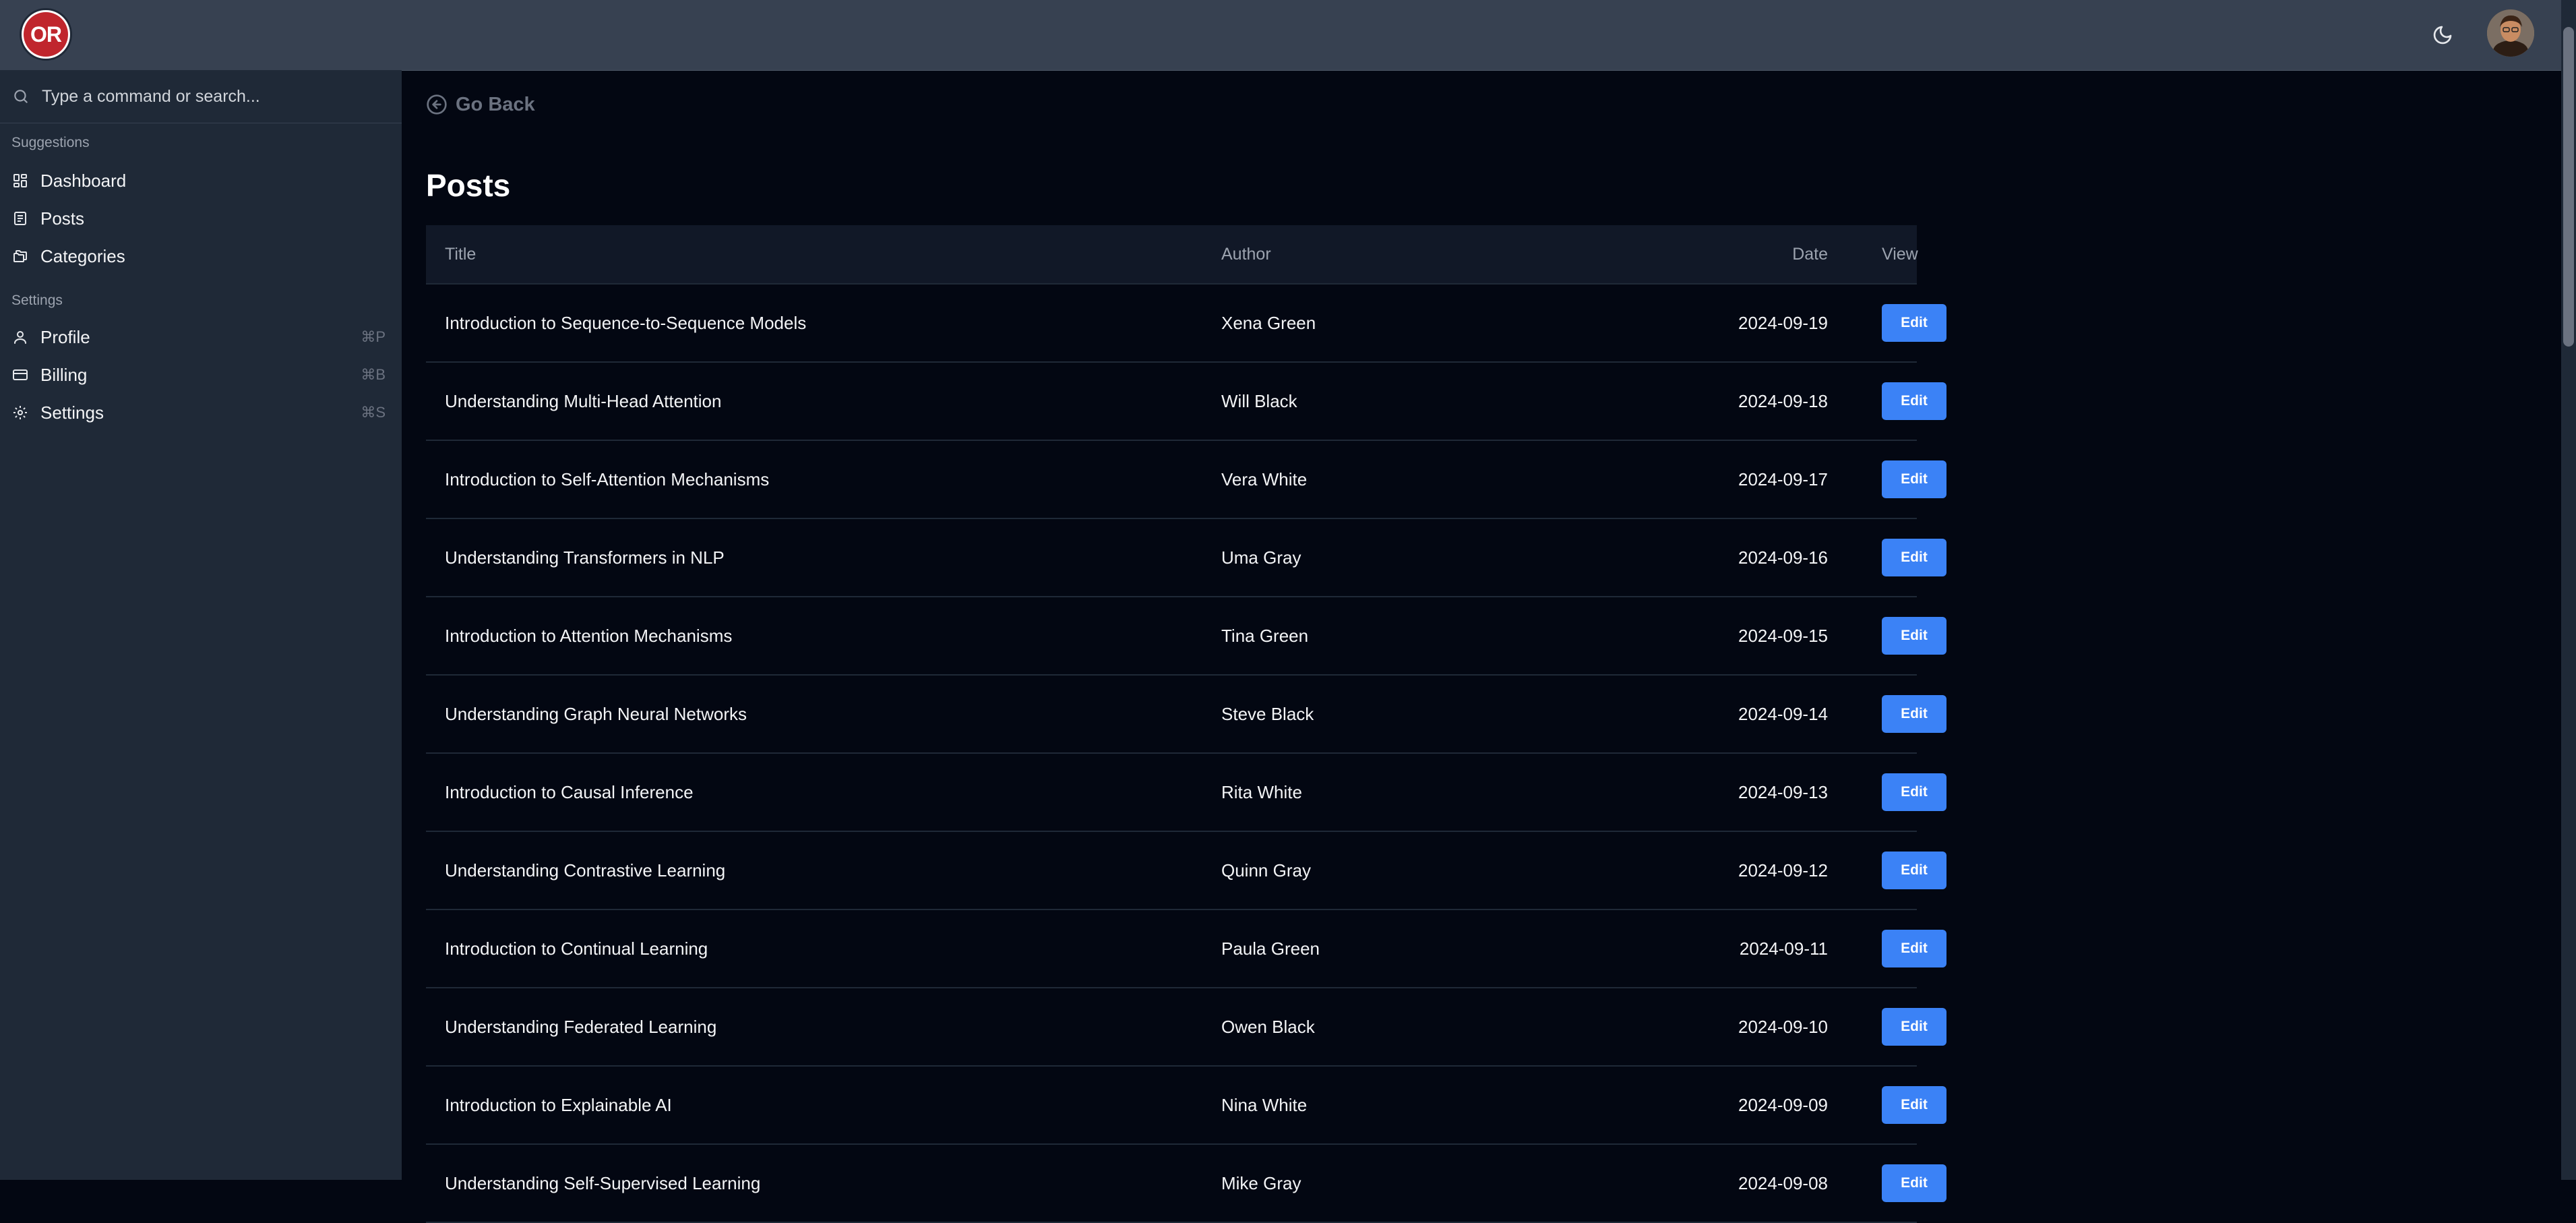  I want to click on column-header-title: Title, so click(461, 254).